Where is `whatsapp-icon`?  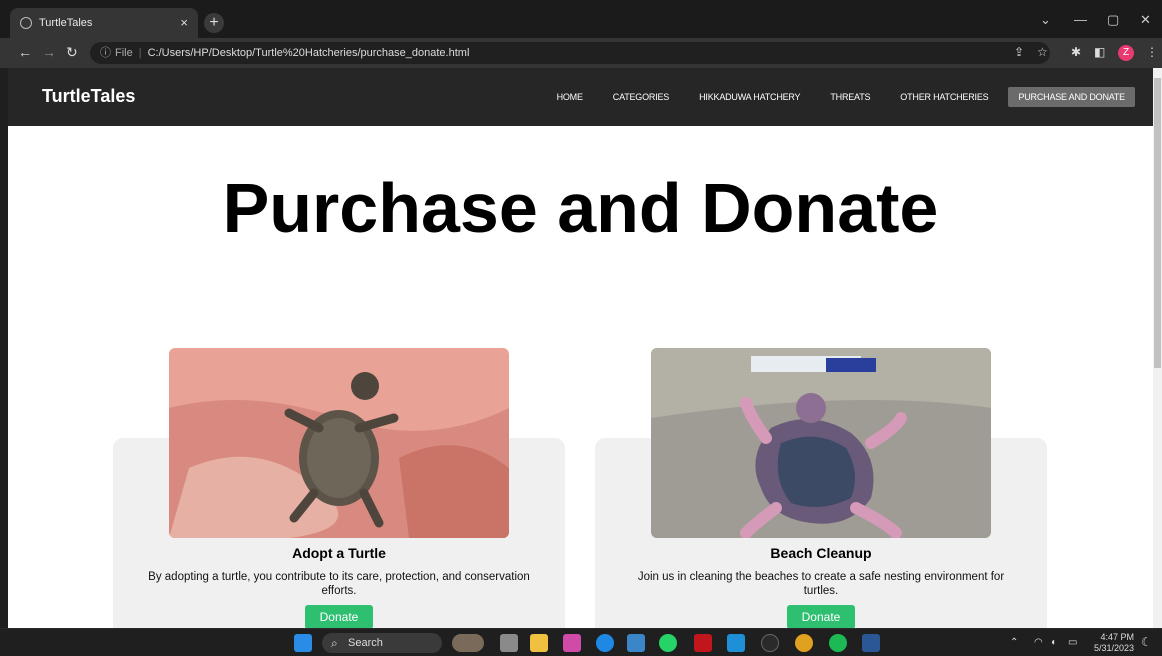
whatsapp-icon is located at coordinates (668, 643).